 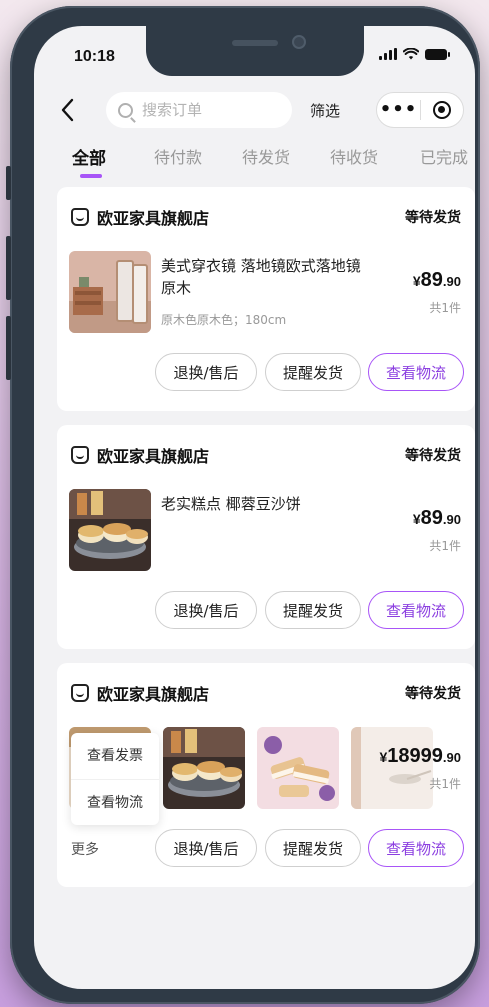 What do you see at coordinates (388, 54) in the screenshot?
I see `signal-icon` at bounding box center [388, 54].